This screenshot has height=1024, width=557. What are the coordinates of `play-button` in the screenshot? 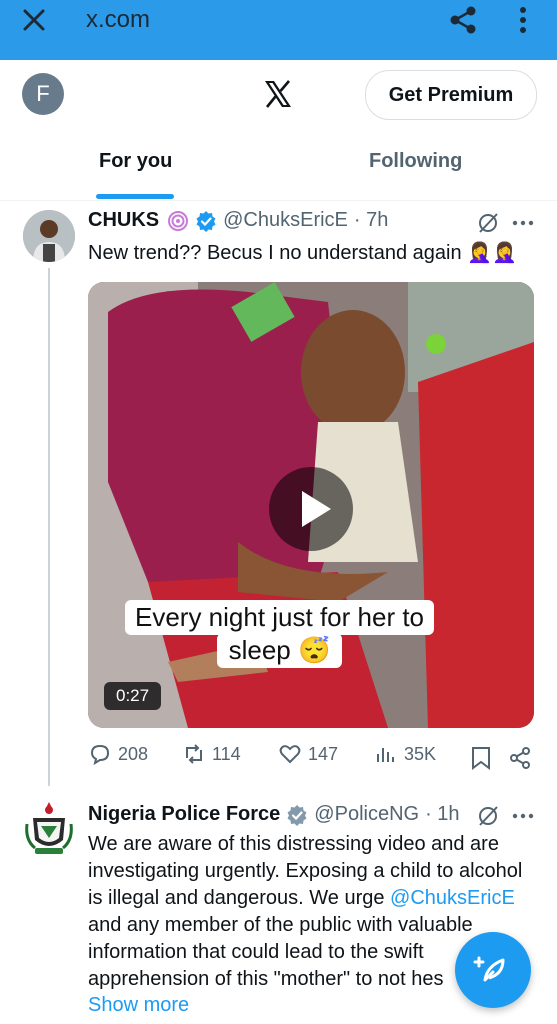 It's located at (311, 509).